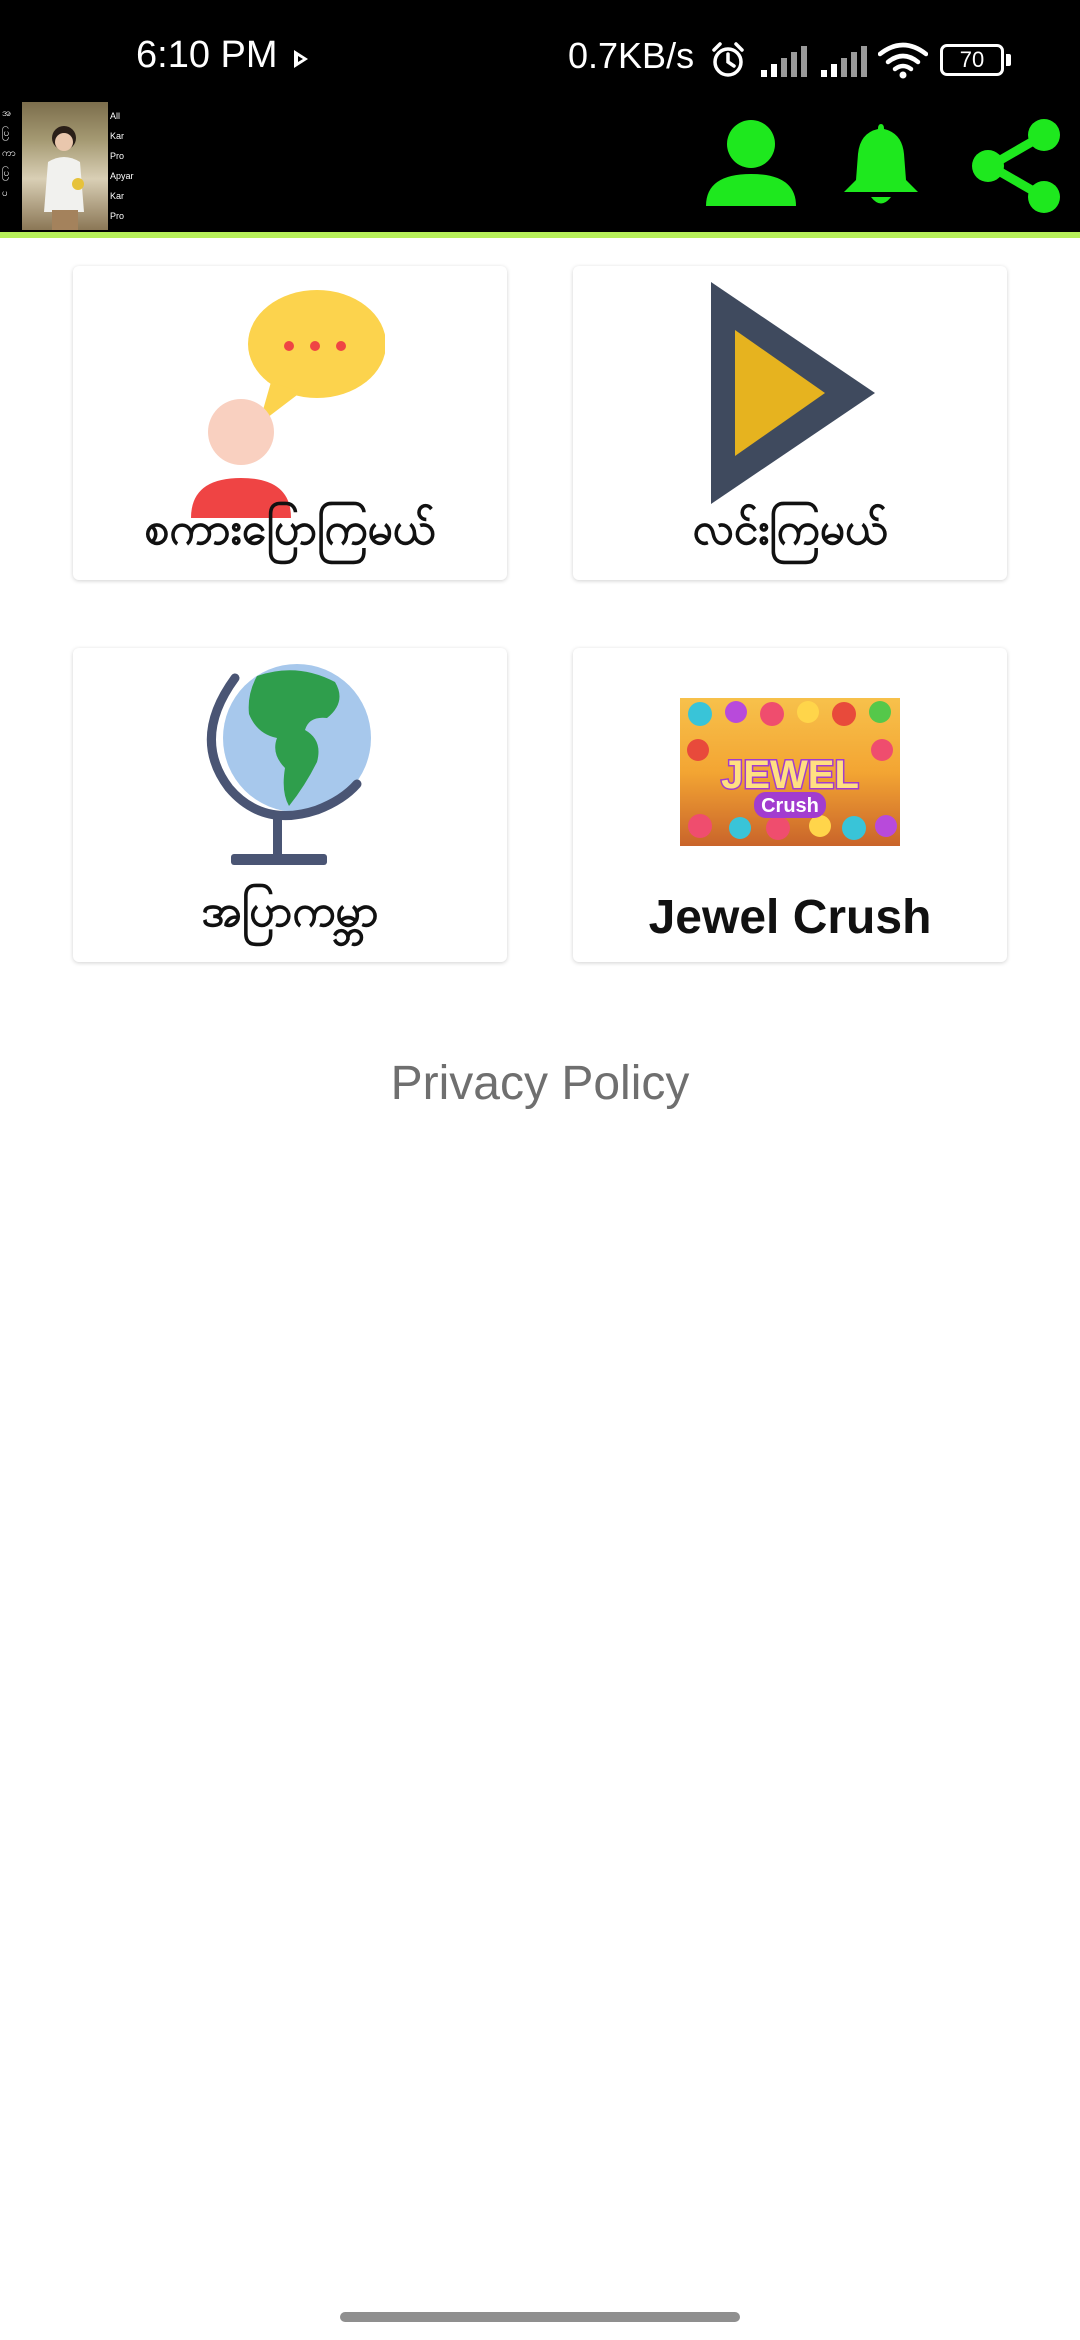  What do you see at coordinates (540, 235) in the screenshot?
I see `app-bar-divider` at bounding box center [540, 235].